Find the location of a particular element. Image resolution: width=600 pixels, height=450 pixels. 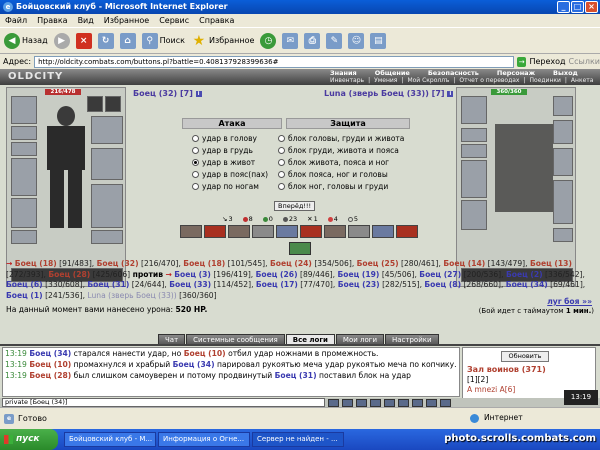

enemy-name: Luna (зверь Боец (33)) [7] i is located at coordinates (389, 93).